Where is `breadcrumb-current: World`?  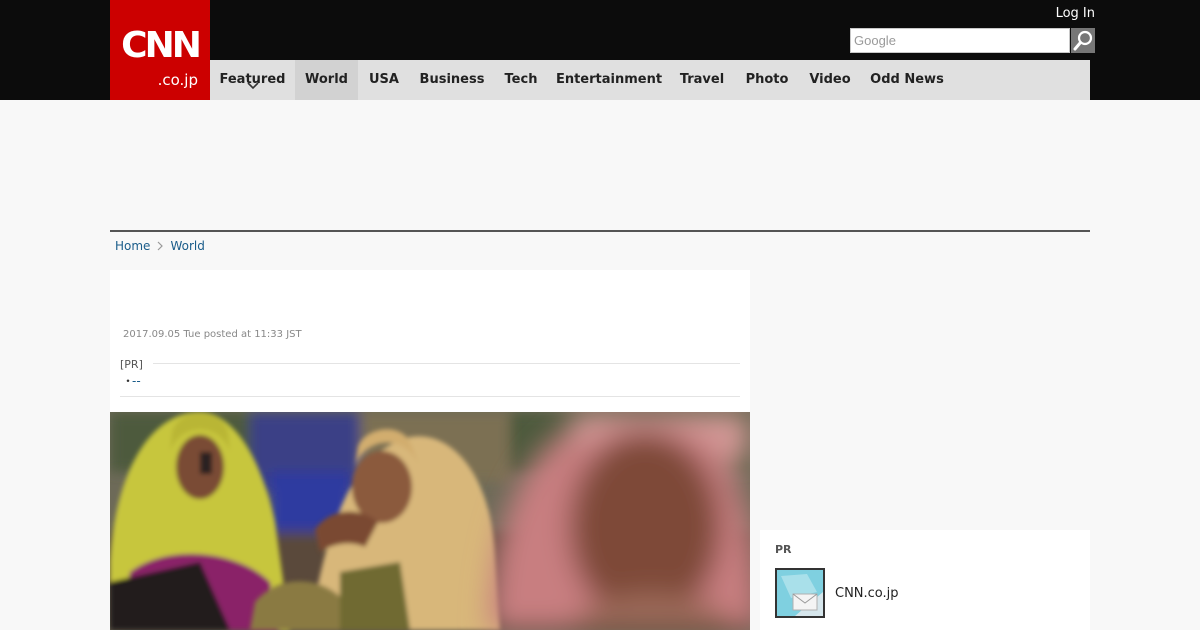
breadcrumb-current: World is located at coordinates (187, 246).